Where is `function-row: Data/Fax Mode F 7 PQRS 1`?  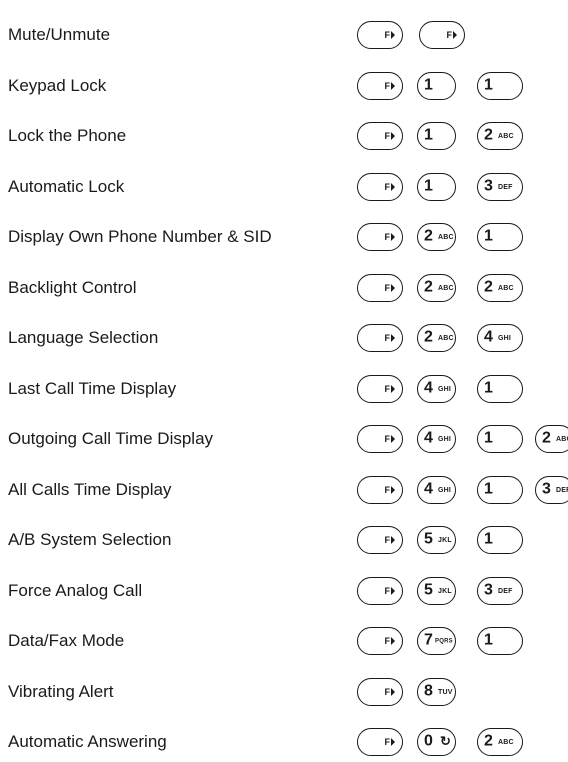 function-row: Data/Fax Mode F 7 PQRS 1 is located at coordinates (284, 641).